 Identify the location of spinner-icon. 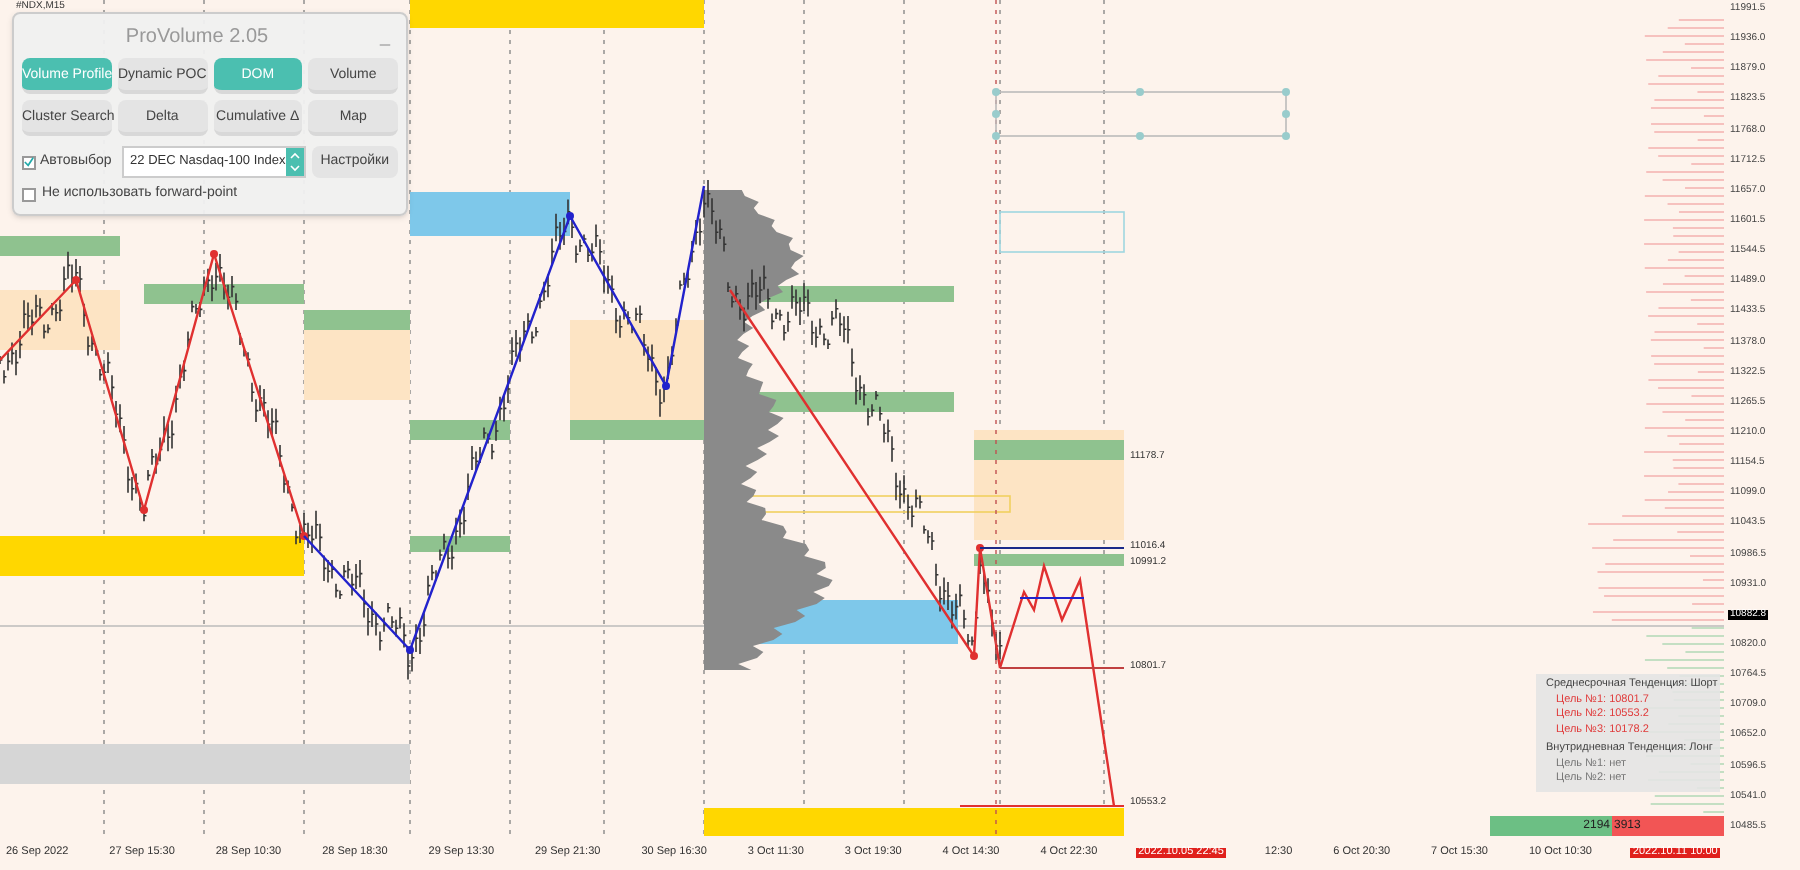
(294, 162).